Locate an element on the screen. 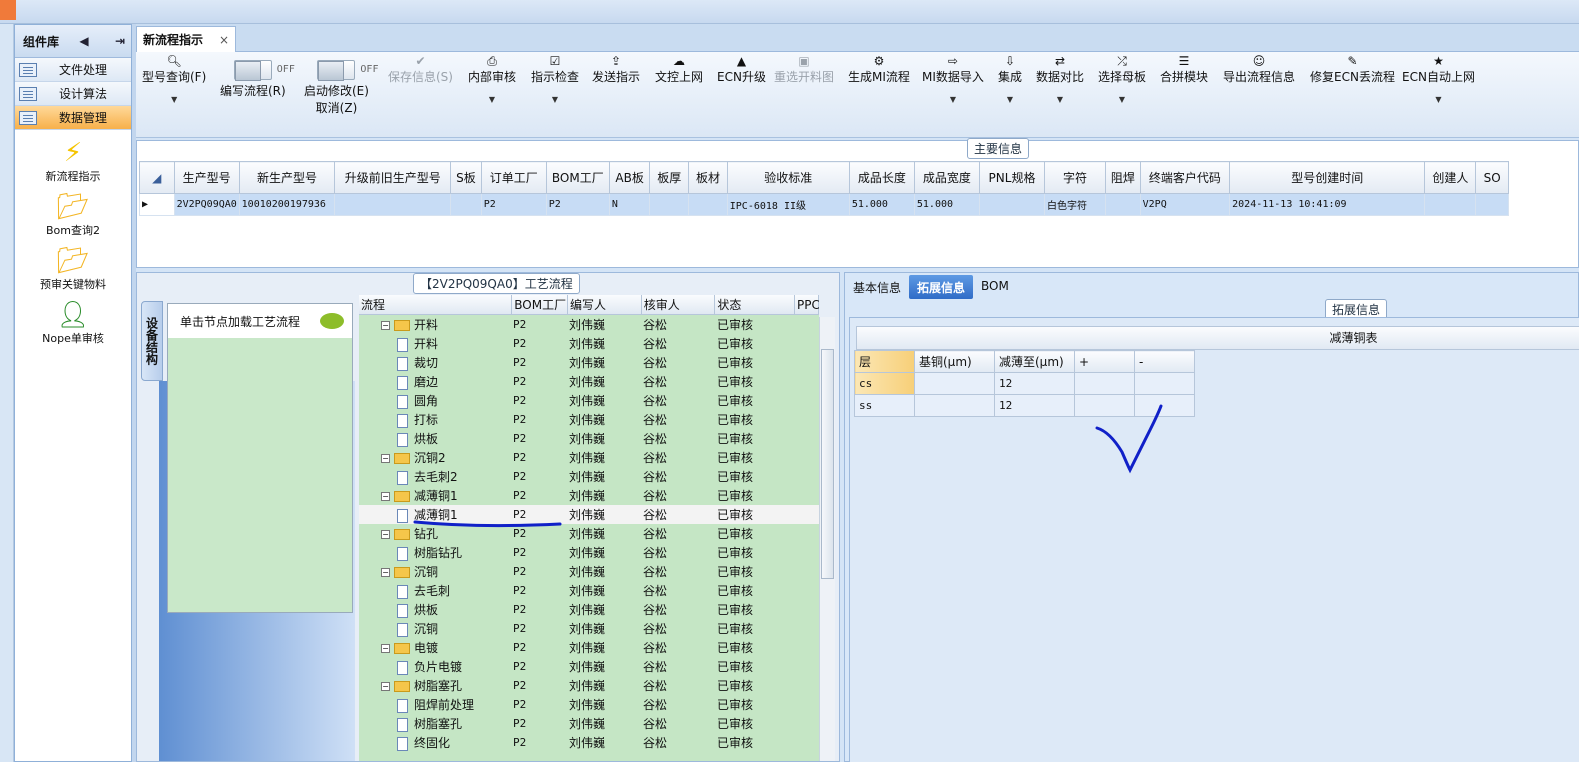  column-header: AB板 is located at coordinates (629, 177).